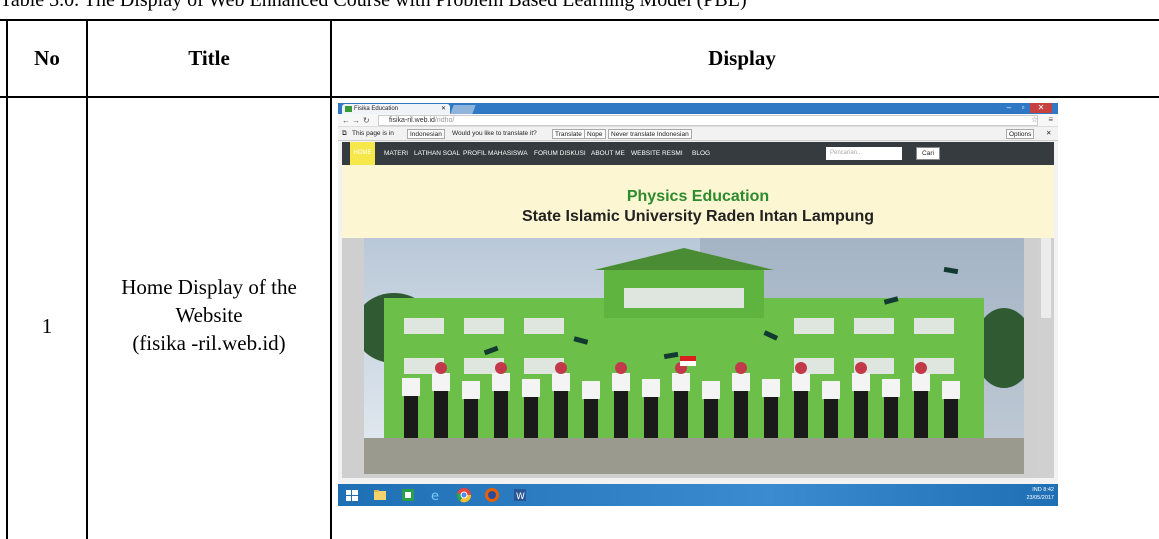  I want to click on tab-close-icon: ✕, so click(443, 109).